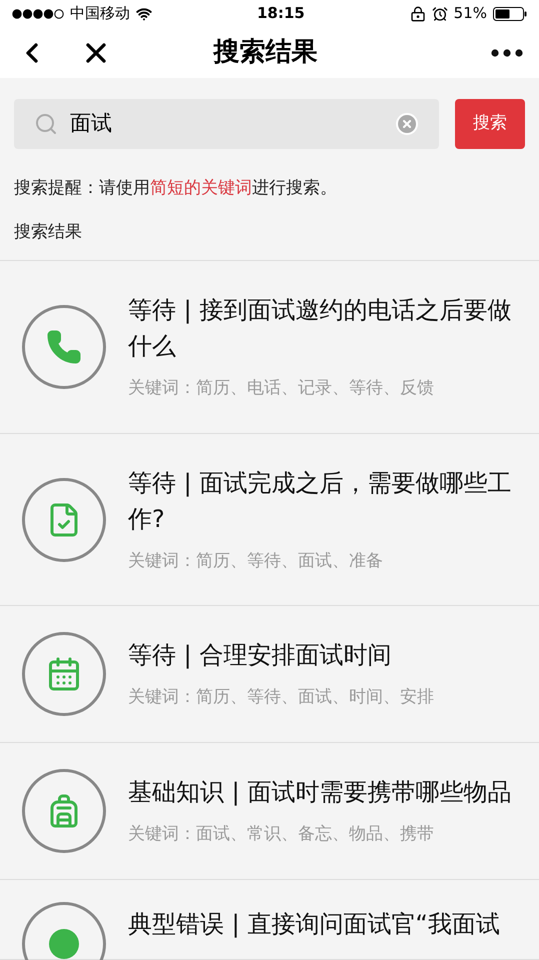 The image size is (539, 960). What do you see at coordinates (269, 811) in the screenshot?
I see `result-item: 基础知识 | 面试时需要携带哪些物品 关键词：面试、常识、备忘、物品、携带` at bounding box center [269, 811].